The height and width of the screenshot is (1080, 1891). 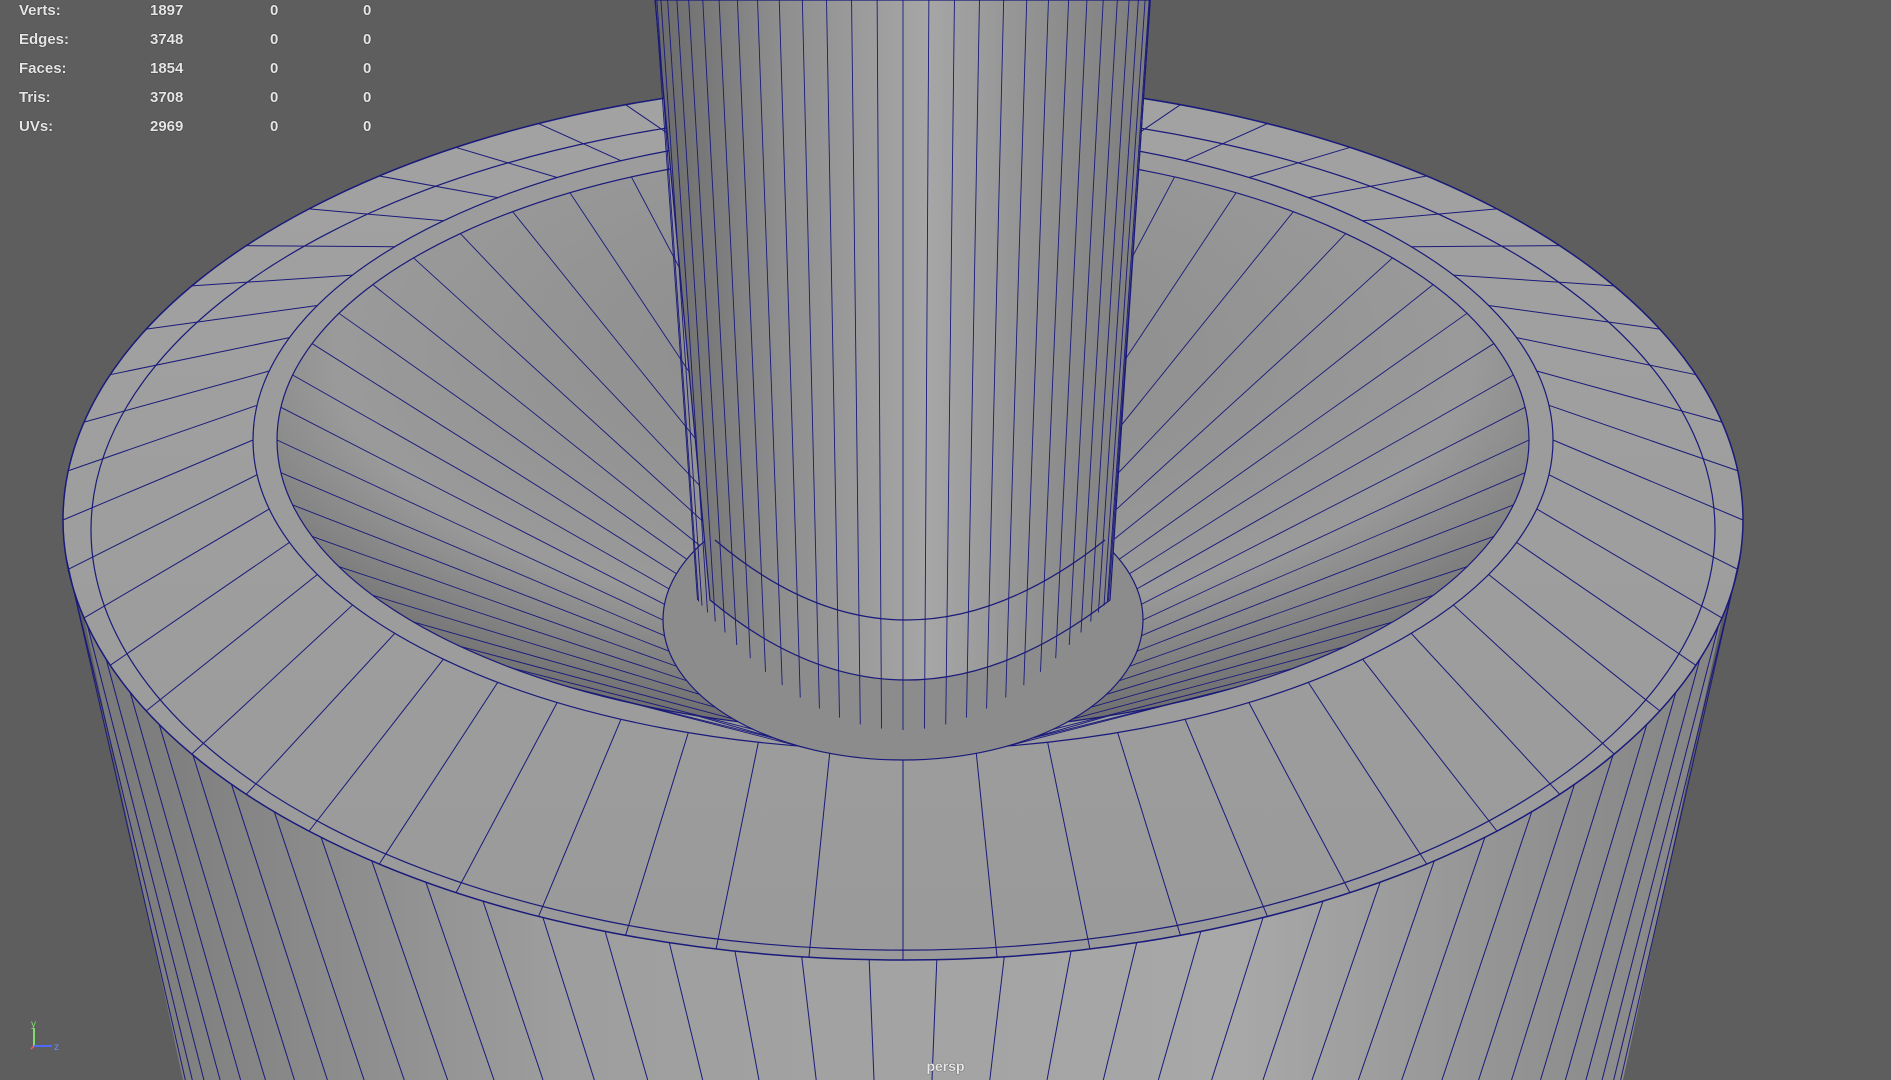 I want to click on hud-total-value: 3748, so click(x=167, y=39).